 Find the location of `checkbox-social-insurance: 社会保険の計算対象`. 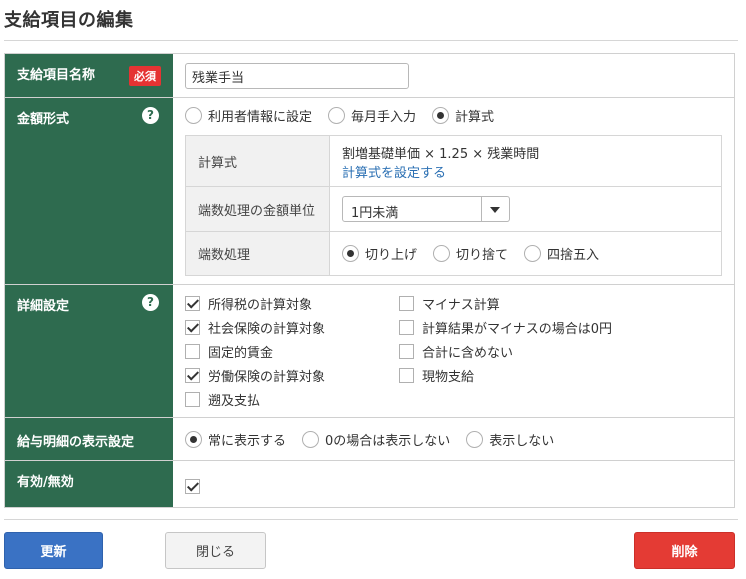

checkbox-social-insurance: 社会保険の計算対象 is located at coordinates (255, 327).